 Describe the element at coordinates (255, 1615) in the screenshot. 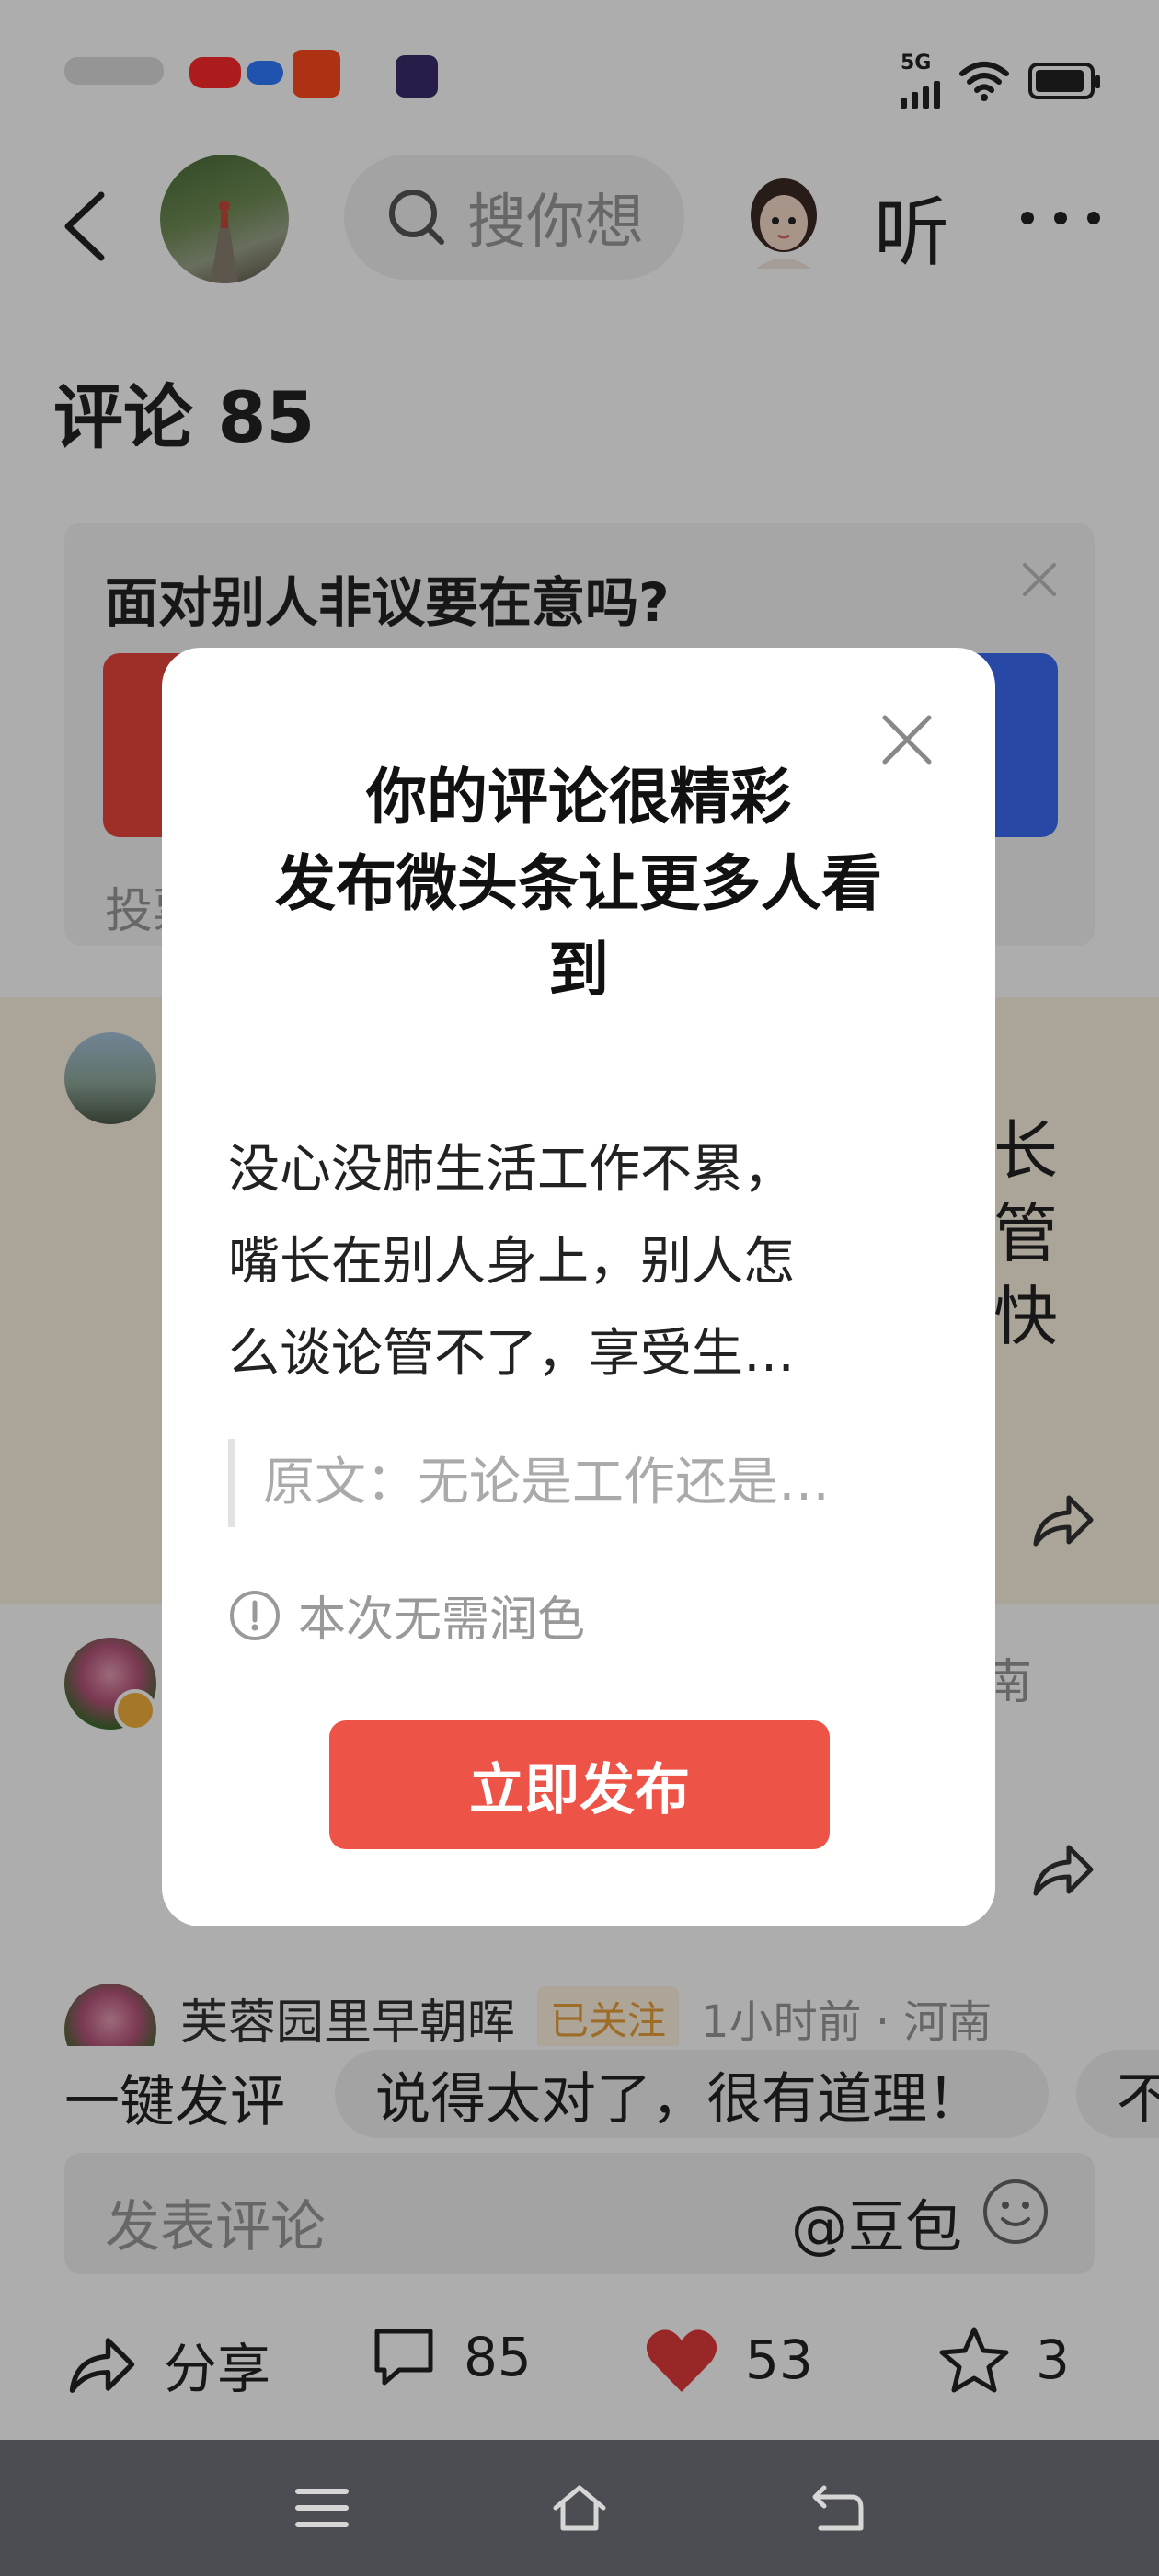

I see `info-icon` at that location.